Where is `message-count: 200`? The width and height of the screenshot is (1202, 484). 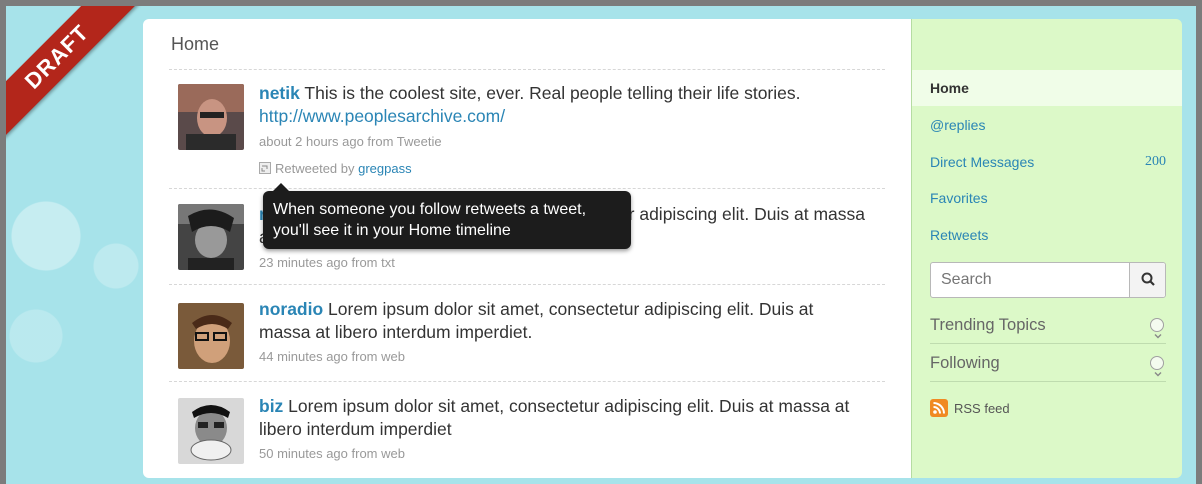
message-count: 200 is located at coordinates (1155, 161).